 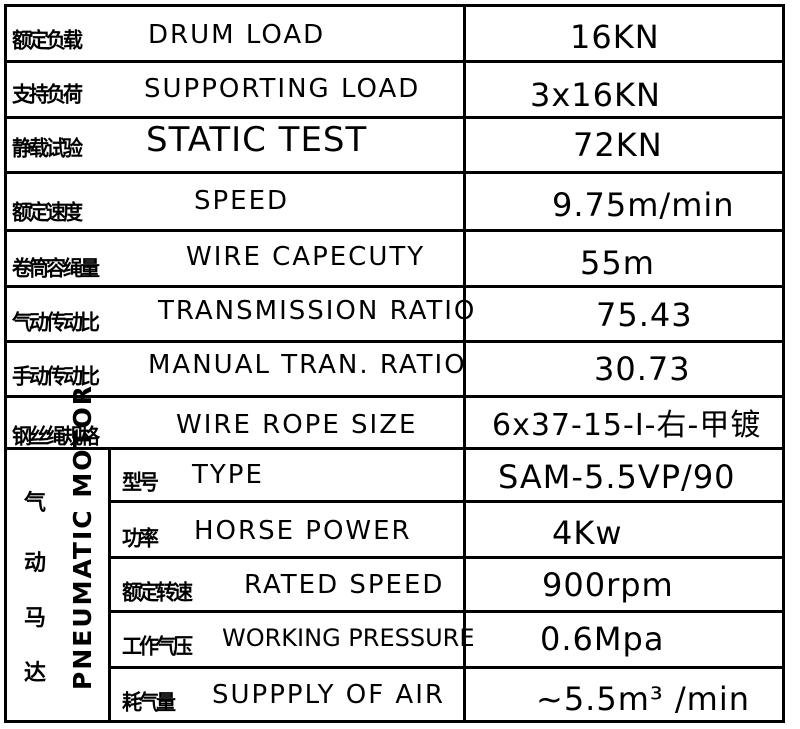 I want to click on motor-row-en-label: HORSE POWER, so click(x=303, y=531).